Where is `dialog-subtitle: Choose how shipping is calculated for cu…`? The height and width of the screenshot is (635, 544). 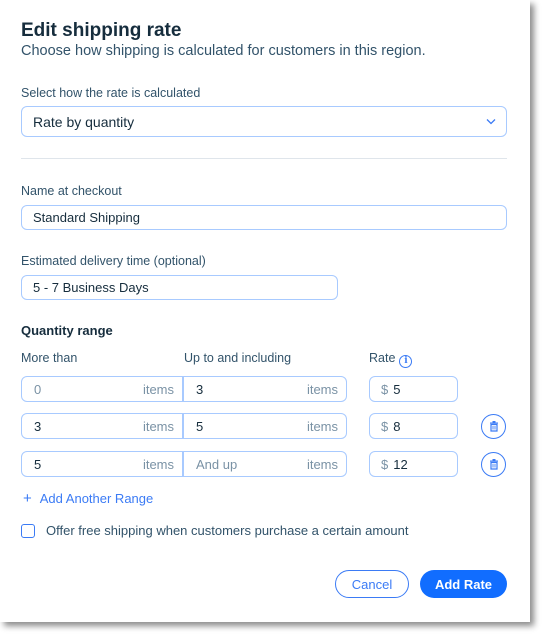 dialog-subtitle: Choose how shipping is calculated for cu… is located at coordinates (223, 51).